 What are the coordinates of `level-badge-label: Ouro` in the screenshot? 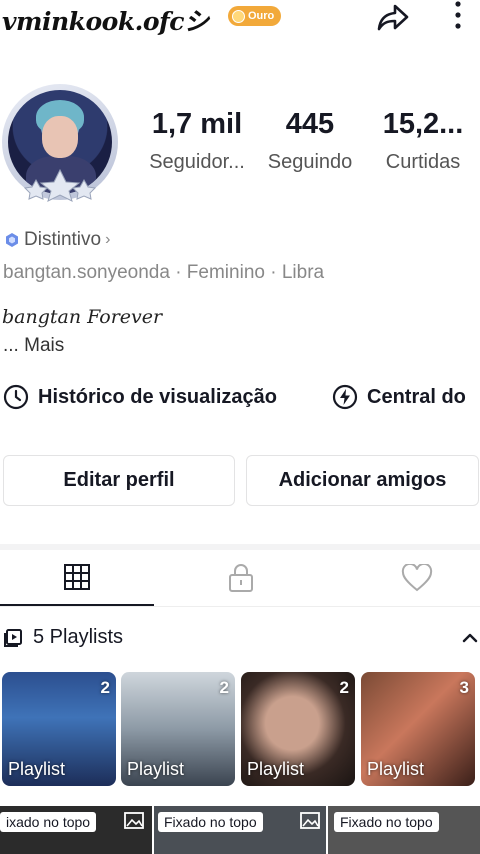 It's located at (261, 16).